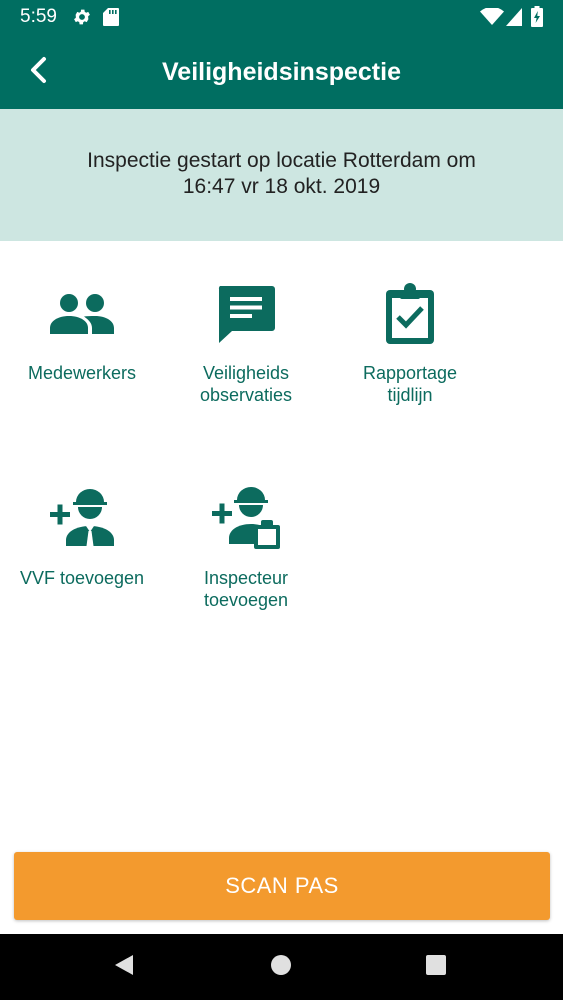 This screenshot has width=563, height=1000. I want to click on system-nav-bar, so click(281, 967).